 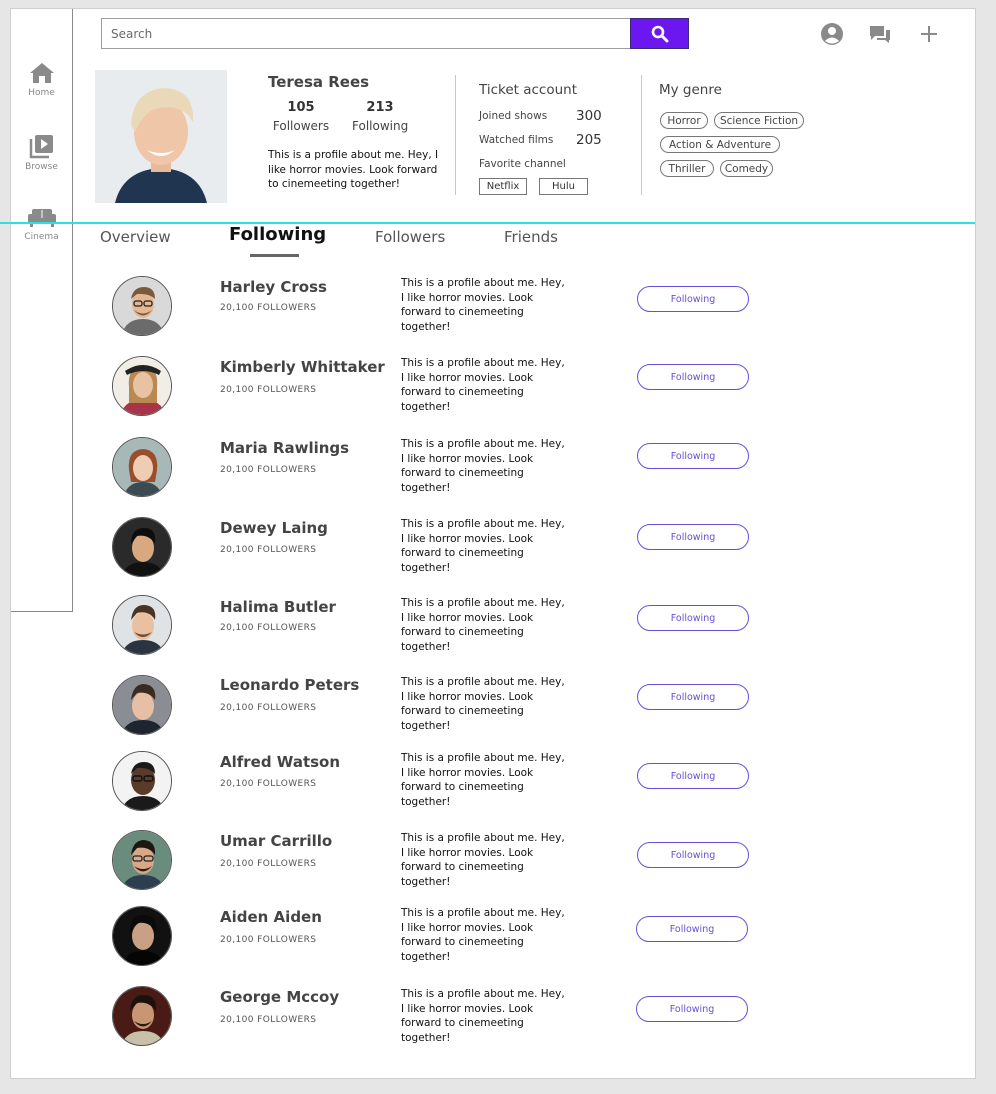 What do you see at coordinates (271, 917) in the screenshot?
I see `user-name: Aiden Aiden` at bounding box center [271, 917].